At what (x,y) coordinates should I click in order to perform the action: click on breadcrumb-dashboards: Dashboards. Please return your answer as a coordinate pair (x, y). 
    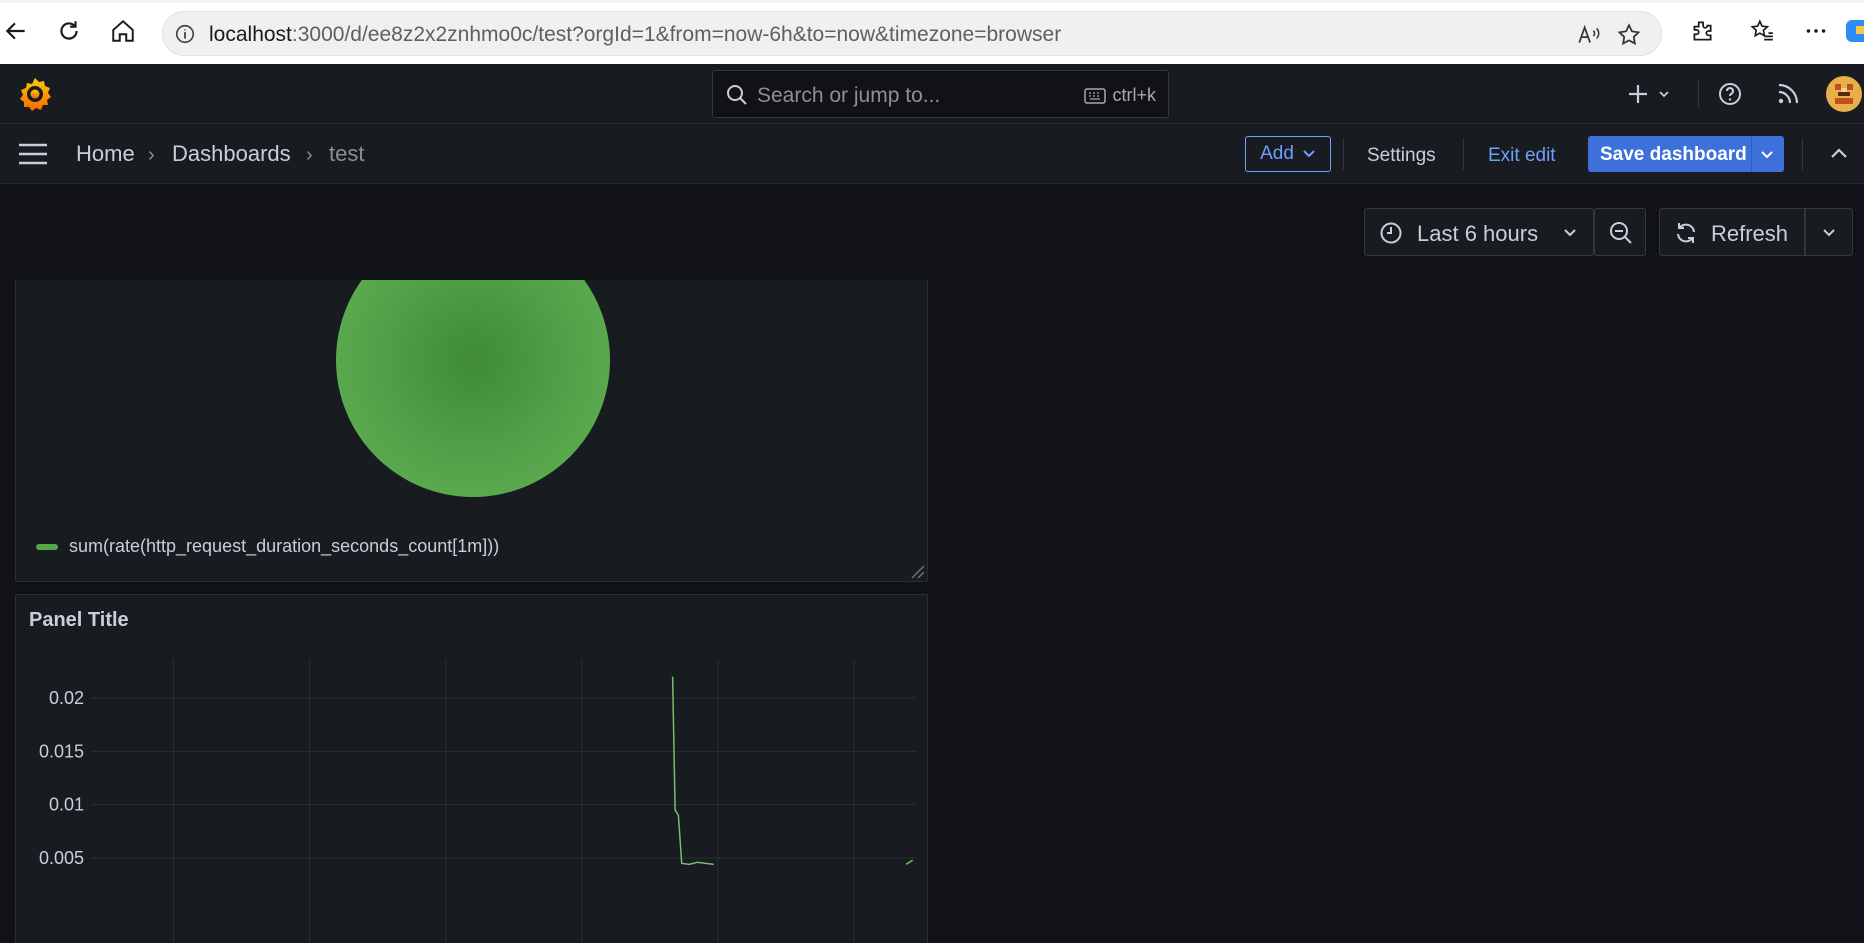
    Looking at the image, I should click on (231, 154).